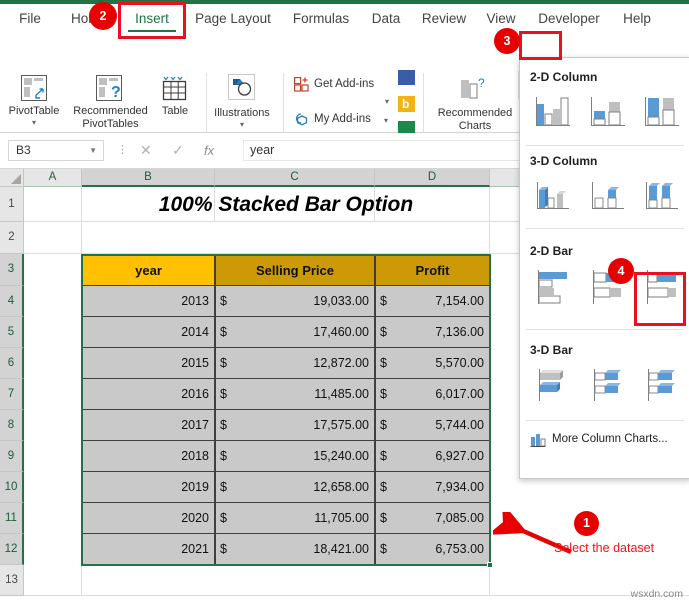 The width and height of the screenshot is (689, 604). I want to click on row-header-1: 1, so click(12, 204).